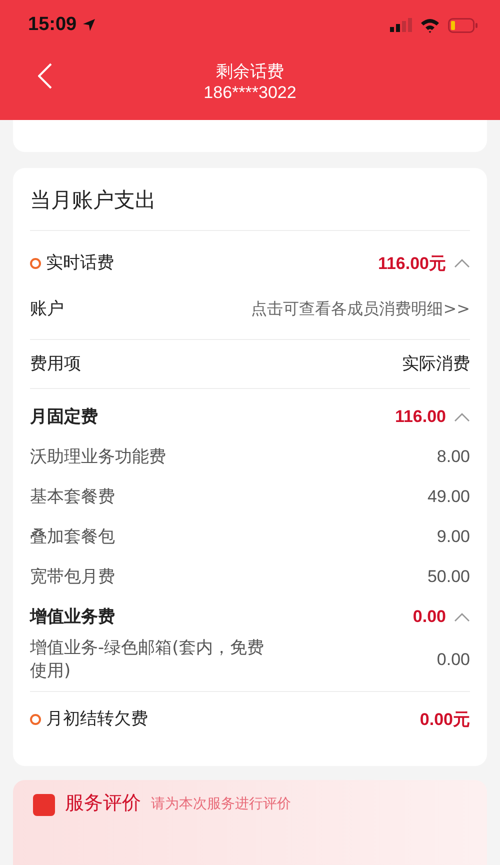 The image size is (500, 865). What do you see at coordinates (360, 309) in the screenshot?
I see `member-details-link: 点击可查看各成员消费明细>>` at bounding box center [360, 309].